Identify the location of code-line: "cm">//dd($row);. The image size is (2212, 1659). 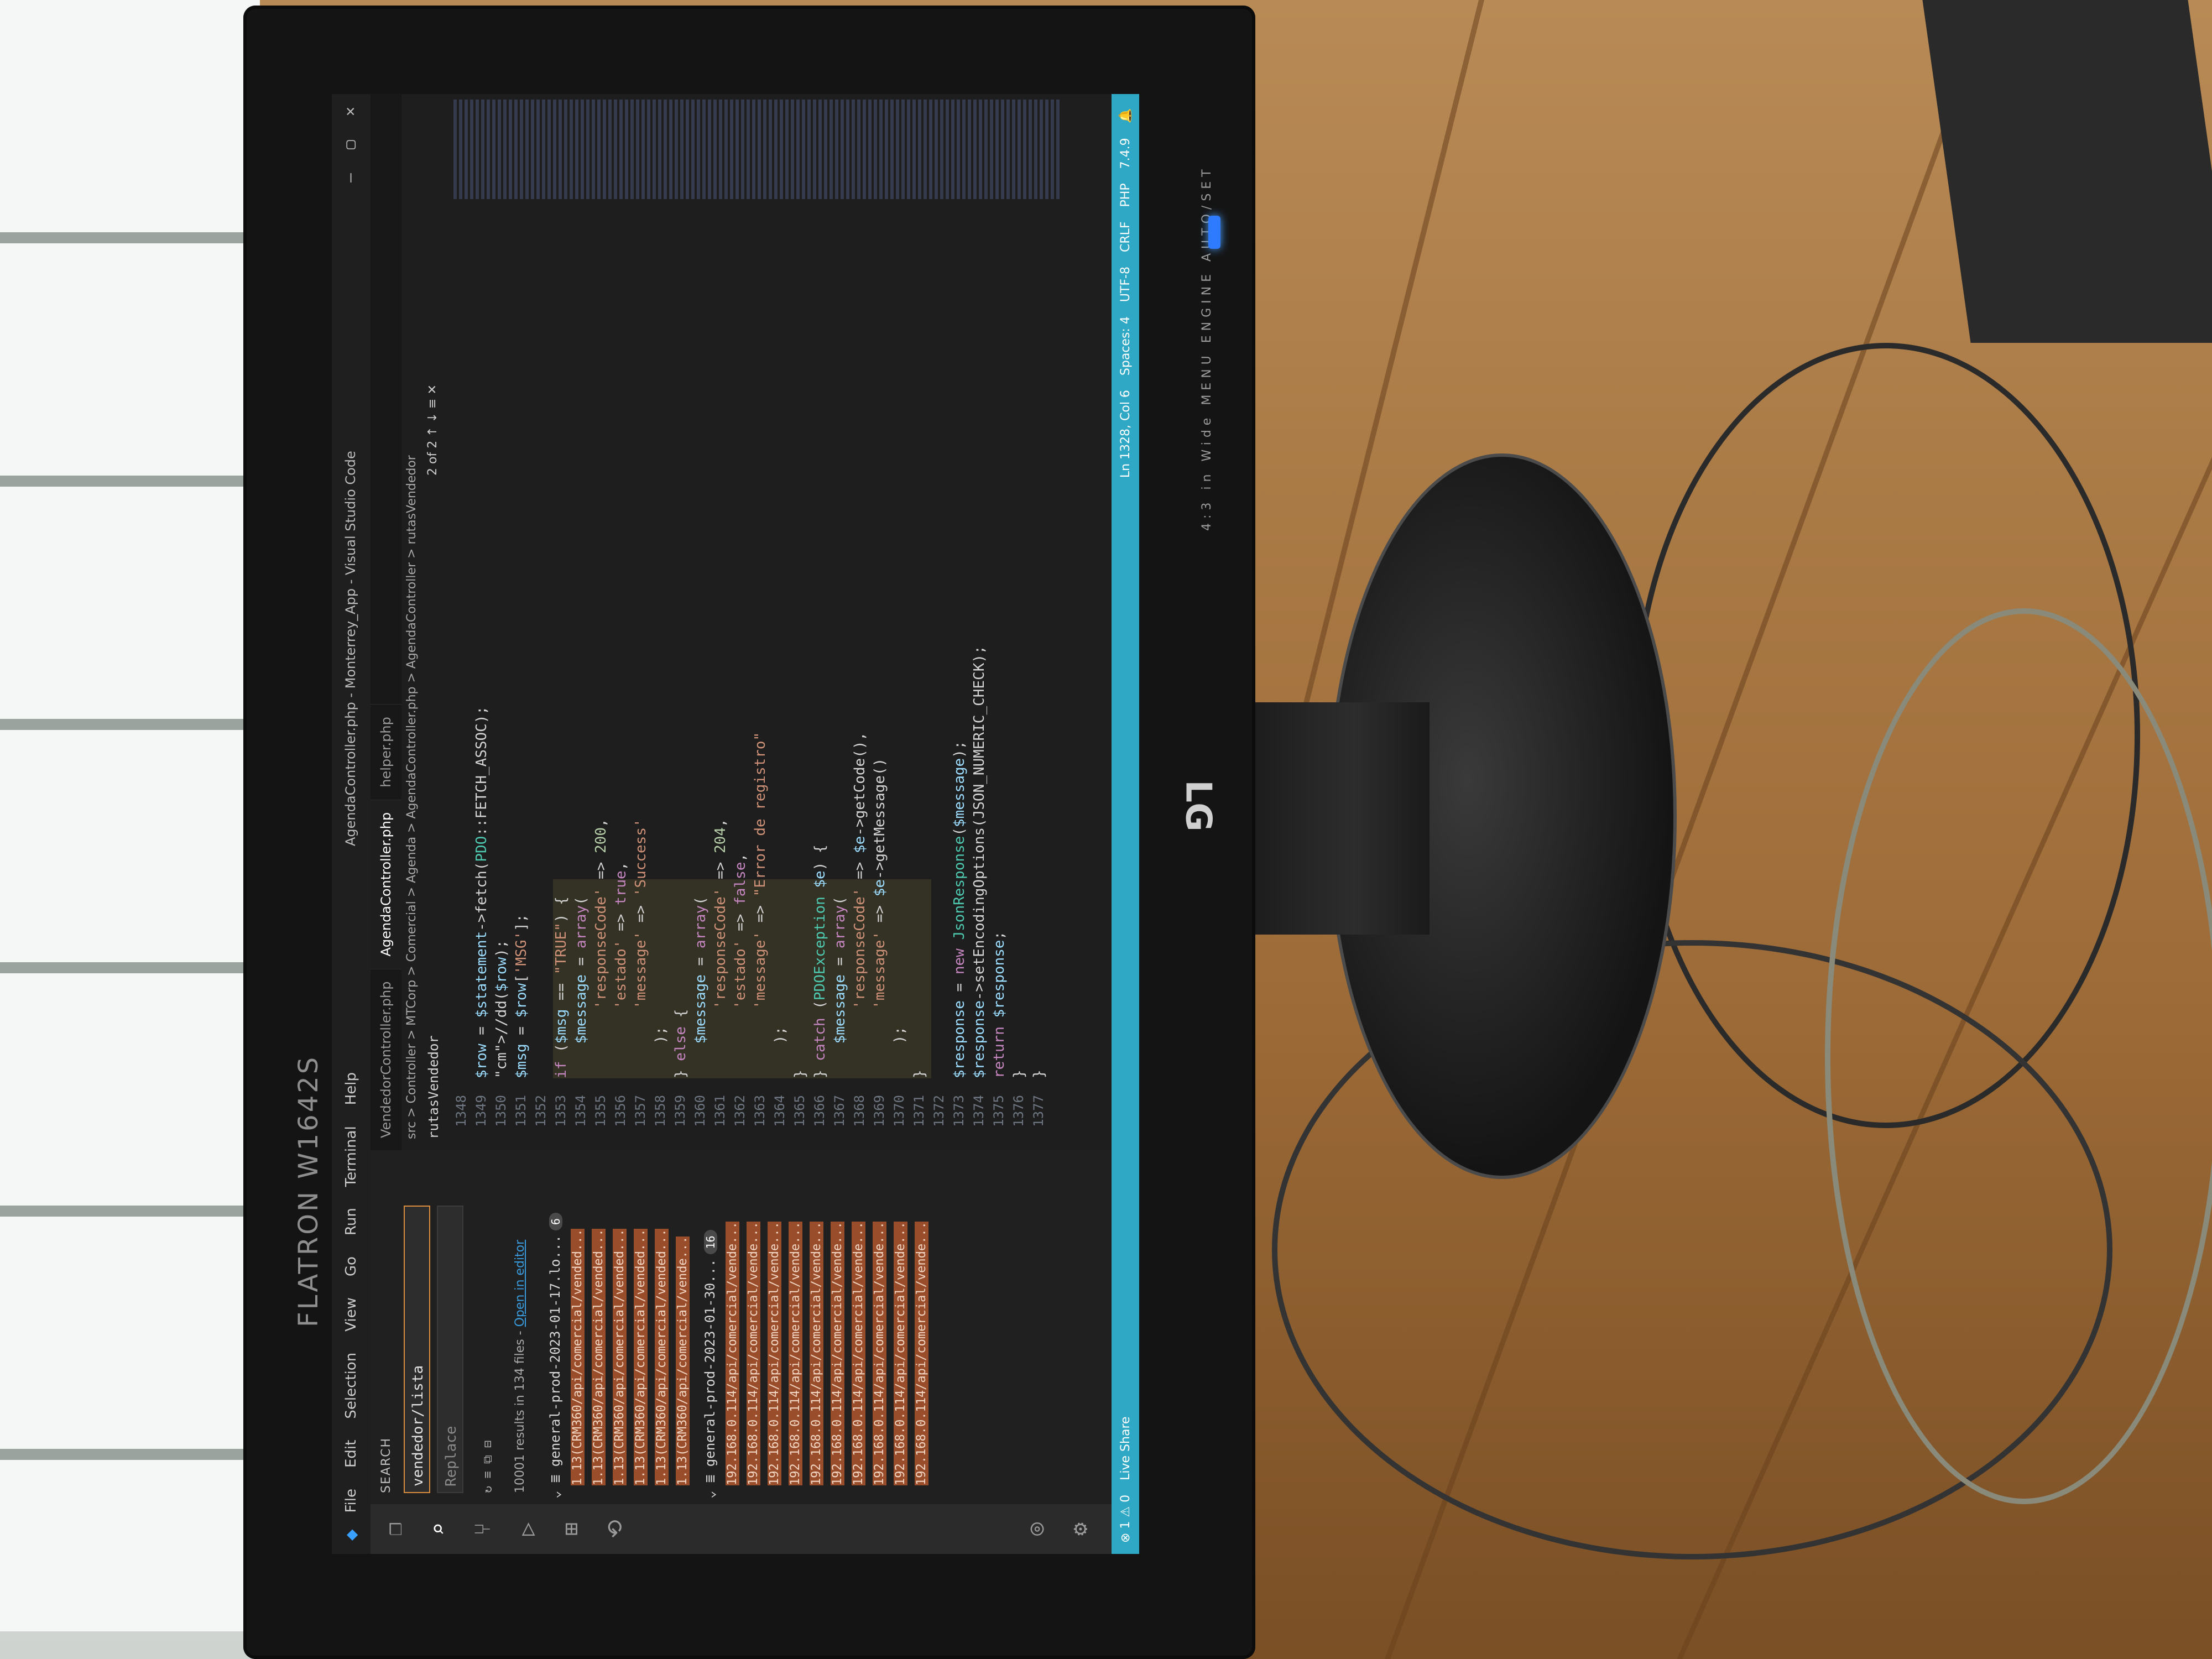
(502, 1009).